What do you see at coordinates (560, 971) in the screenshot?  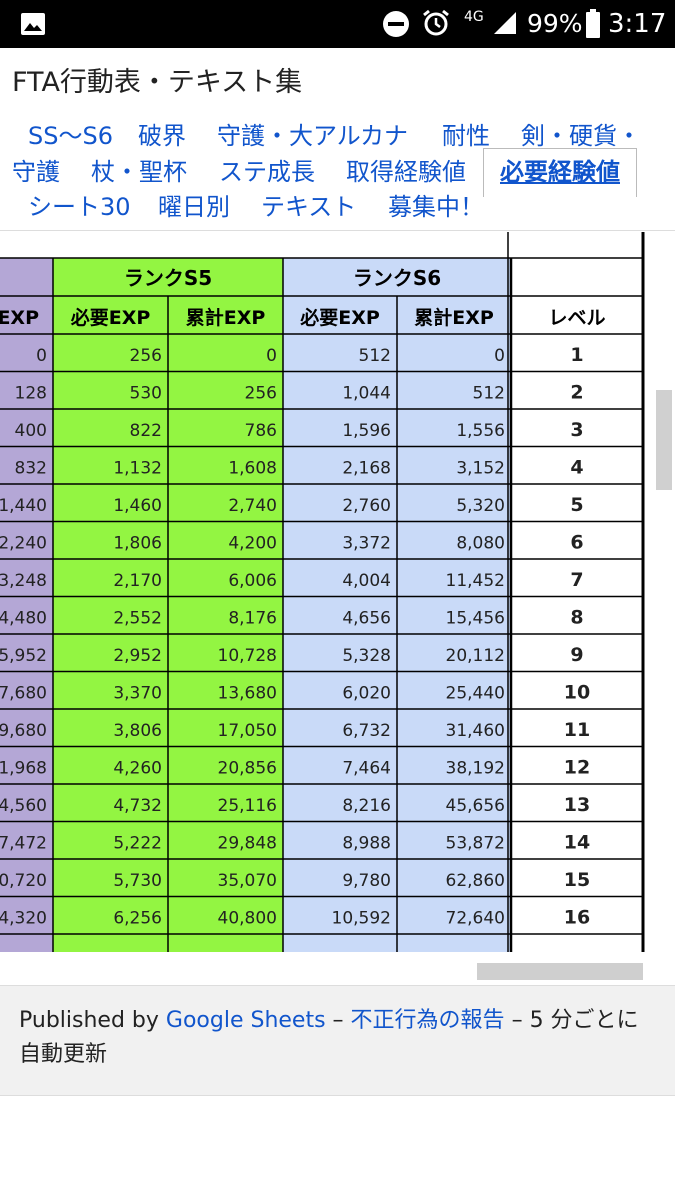 I see `horizontal-scrollbar` at bounding box center [560, 971].